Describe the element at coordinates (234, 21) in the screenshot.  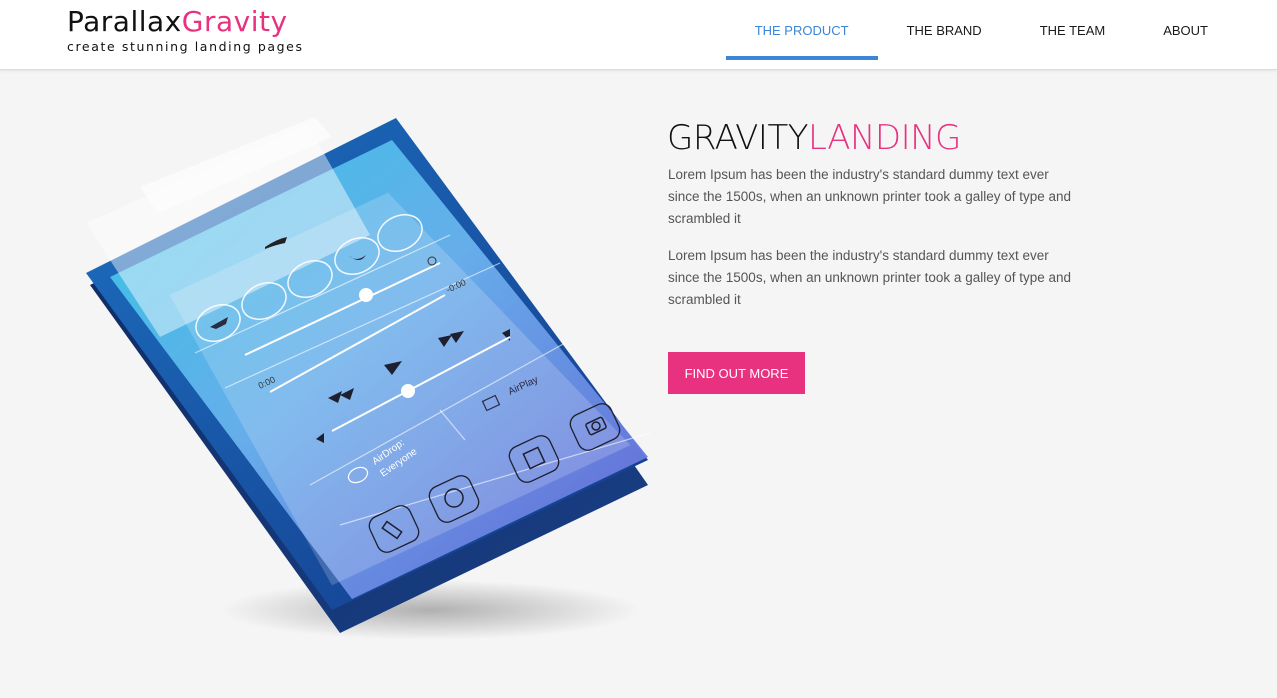
I see `logo-title-gravity: Gravity` at that location.